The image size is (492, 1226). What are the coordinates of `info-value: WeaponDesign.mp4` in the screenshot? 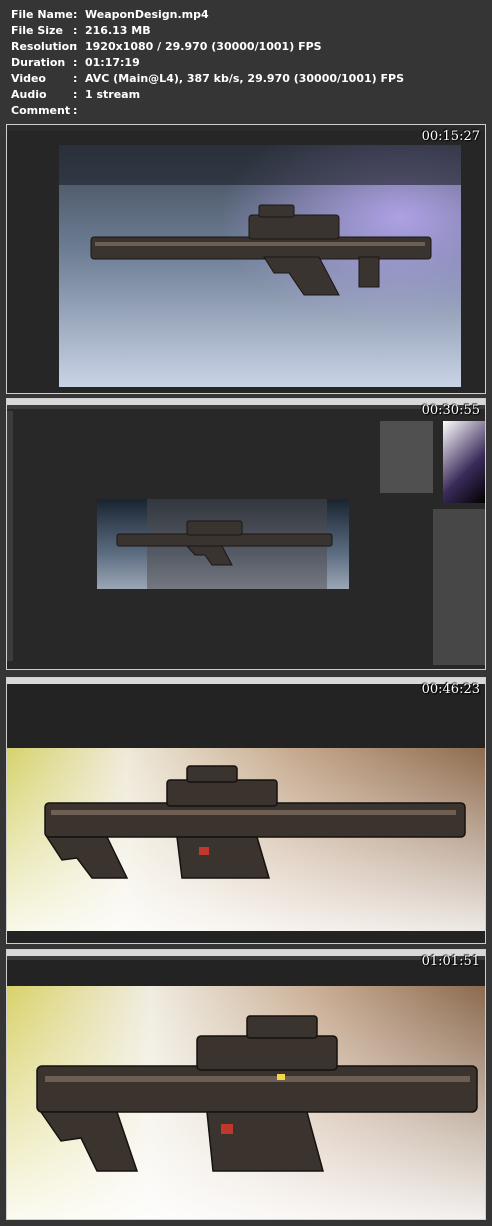 It's located at (147, 14).